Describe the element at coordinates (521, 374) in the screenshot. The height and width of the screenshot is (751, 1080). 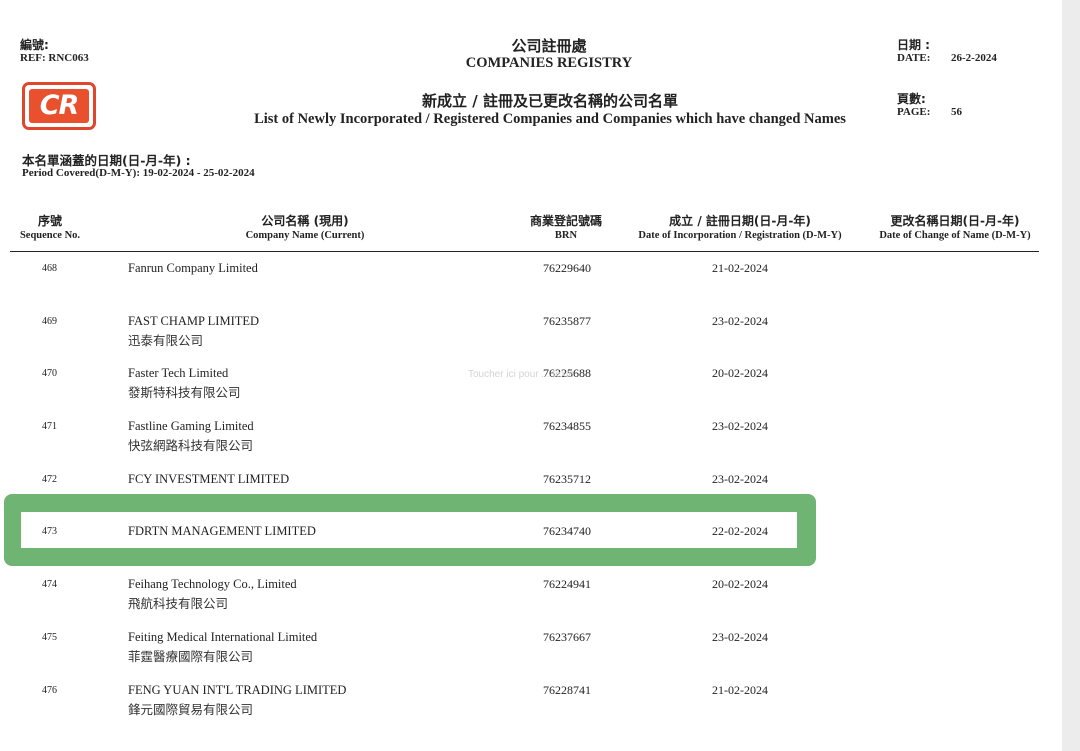
I see `tap-to-select-hint: Toucher ici pour ... texte` at that location.